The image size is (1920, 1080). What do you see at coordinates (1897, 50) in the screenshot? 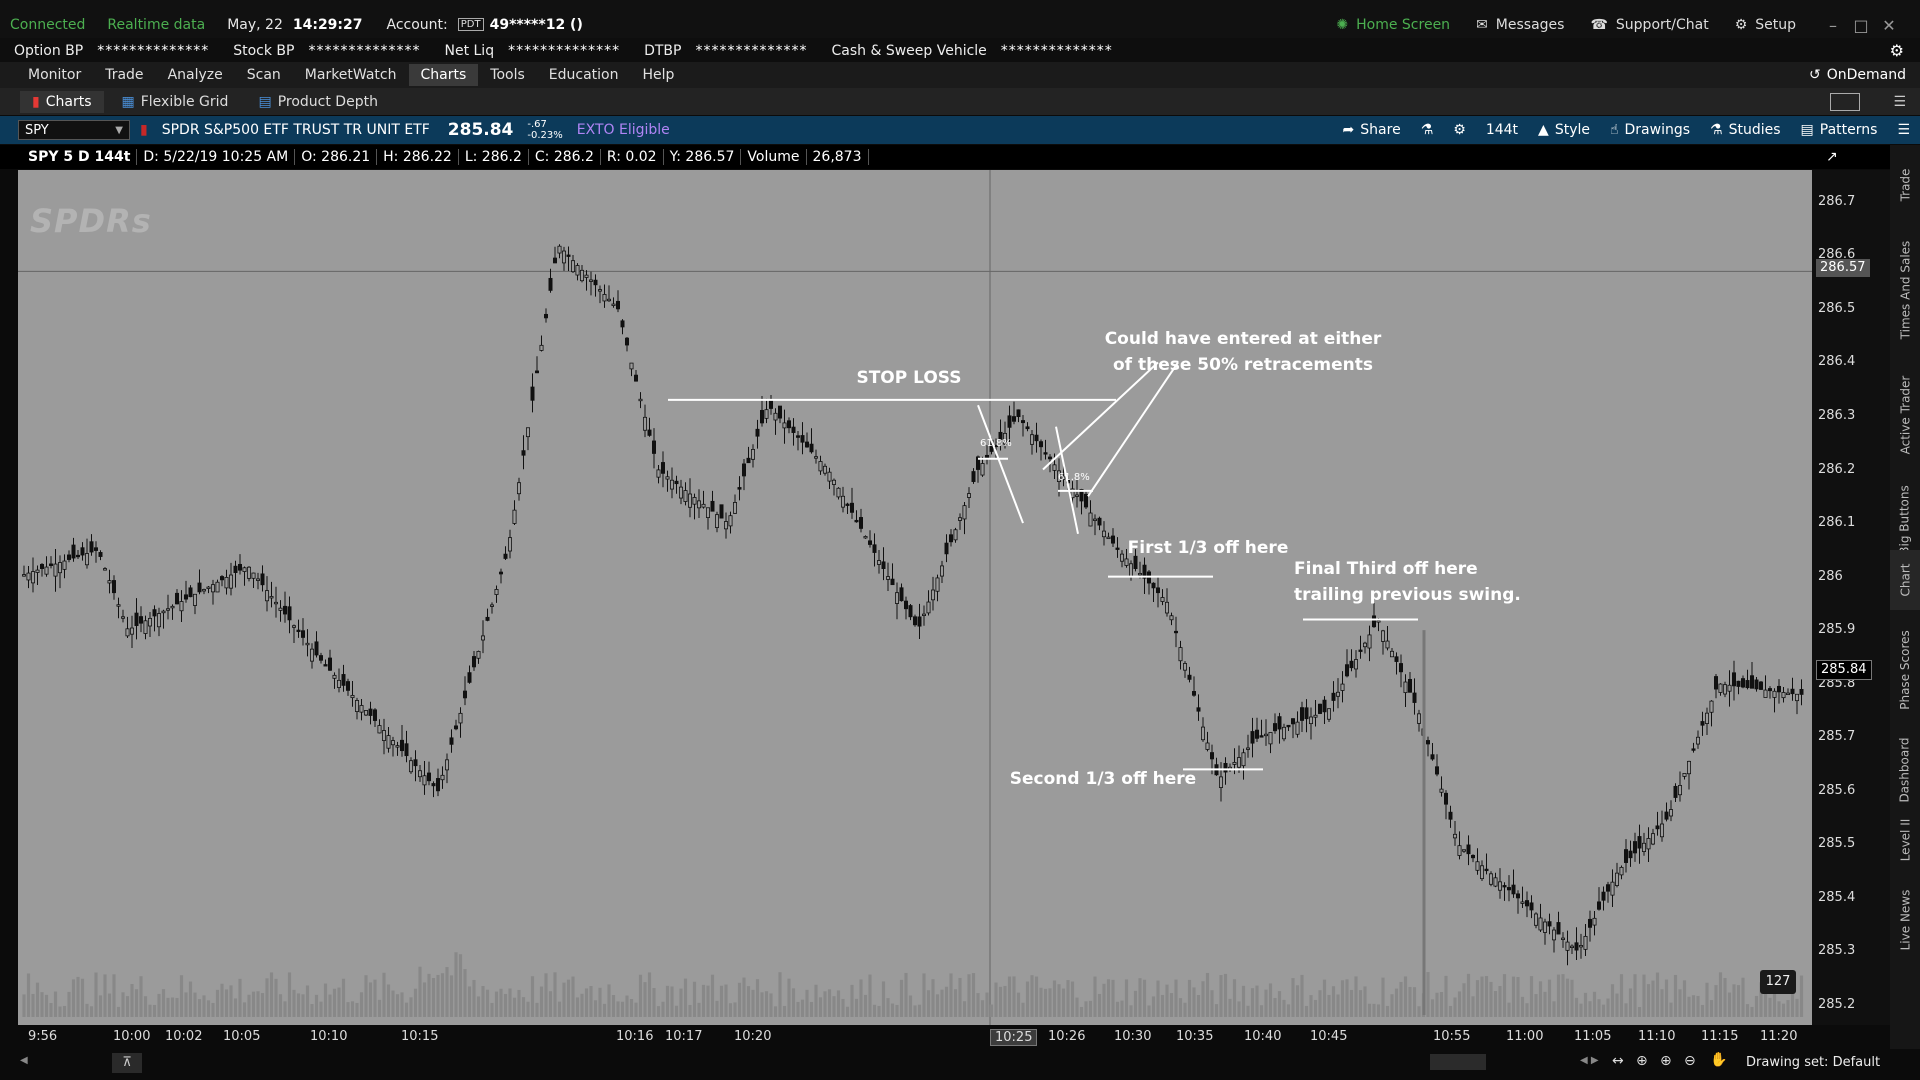
I see `settings-gear-icon: ⚙` at bounding box center [1897, 50].